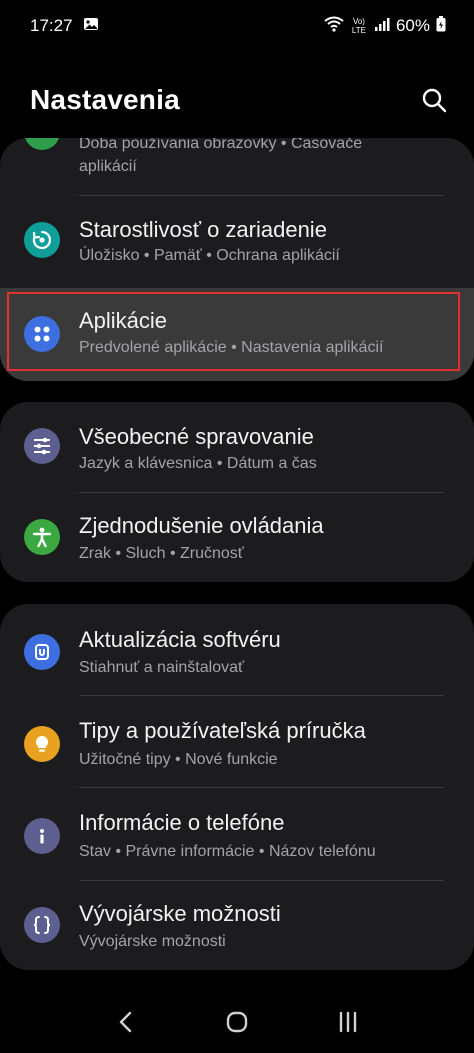 The image size is (474, 1053). I want to click on software-update-icon, so click(42, 652).